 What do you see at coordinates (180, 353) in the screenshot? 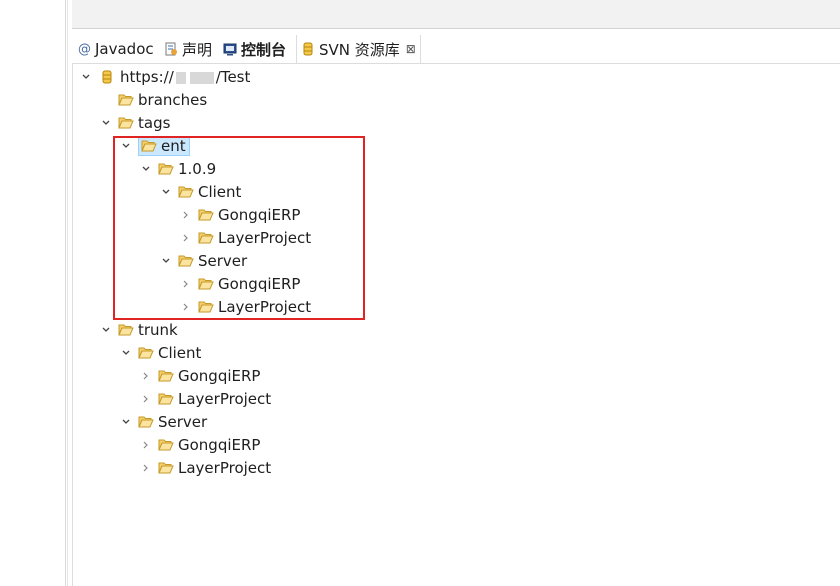
I see `tree-node-label: Client` at bounding box center [180, 353].